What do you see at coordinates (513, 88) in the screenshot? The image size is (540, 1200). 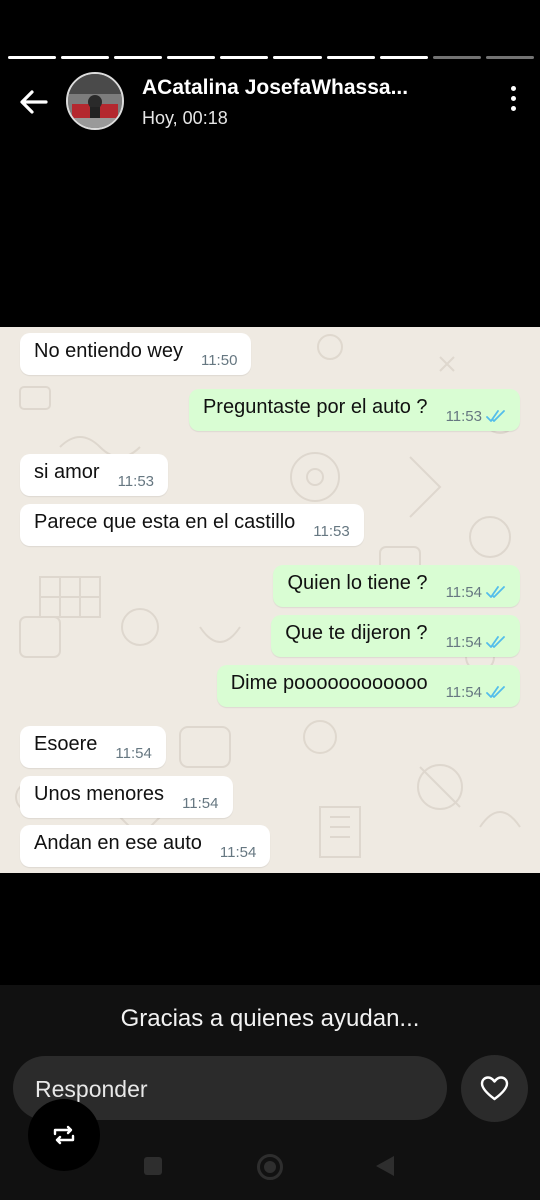 I see `more-vertical-icon` at bounding box center [513, 88].